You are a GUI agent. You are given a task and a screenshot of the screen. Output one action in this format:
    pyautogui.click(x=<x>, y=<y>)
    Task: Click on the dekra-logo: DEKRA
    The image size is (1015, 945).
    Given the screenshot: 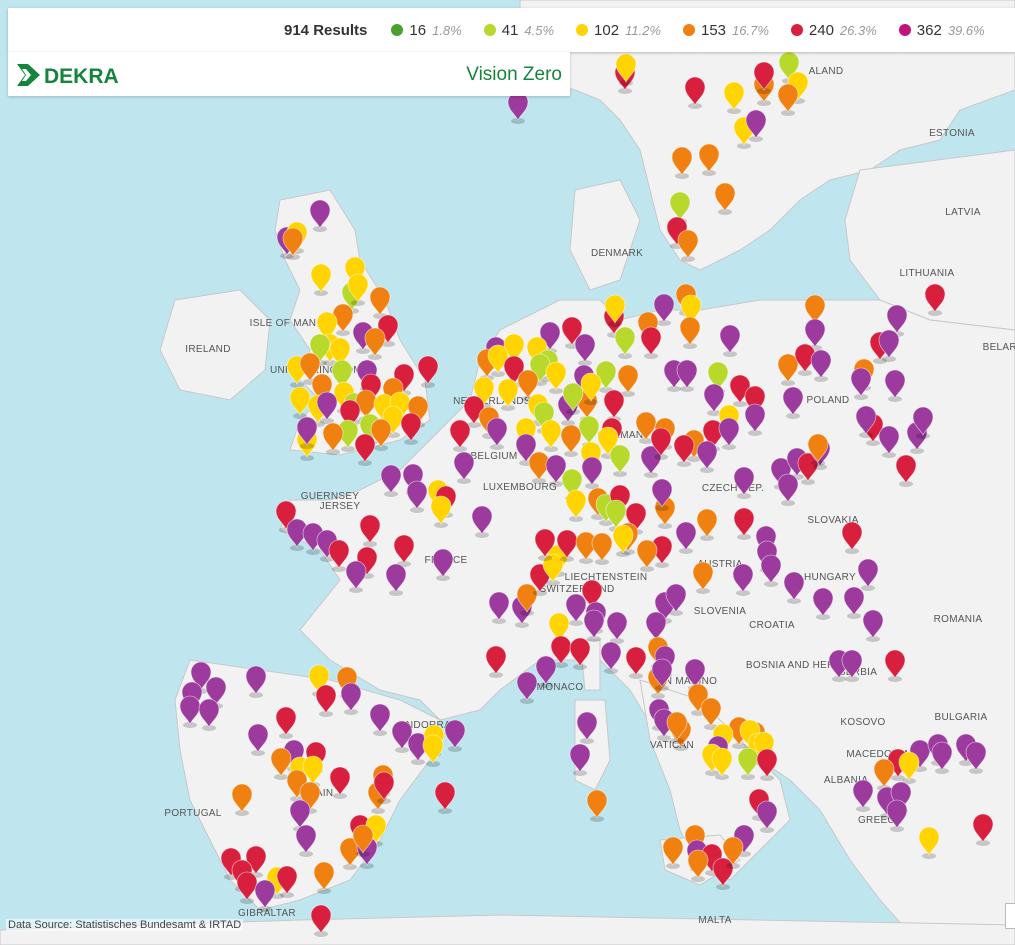 What is the action you would take?
    pyautogui.click(x=70, y=75)
    